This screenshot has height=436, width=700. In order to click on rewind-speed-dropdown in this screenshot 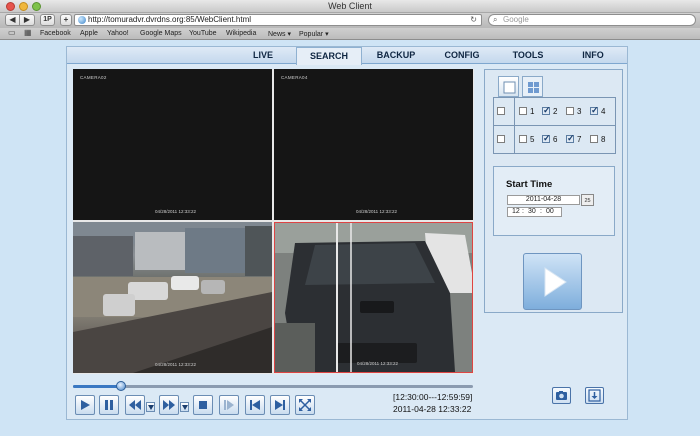, I will do `click(150, 407)`.